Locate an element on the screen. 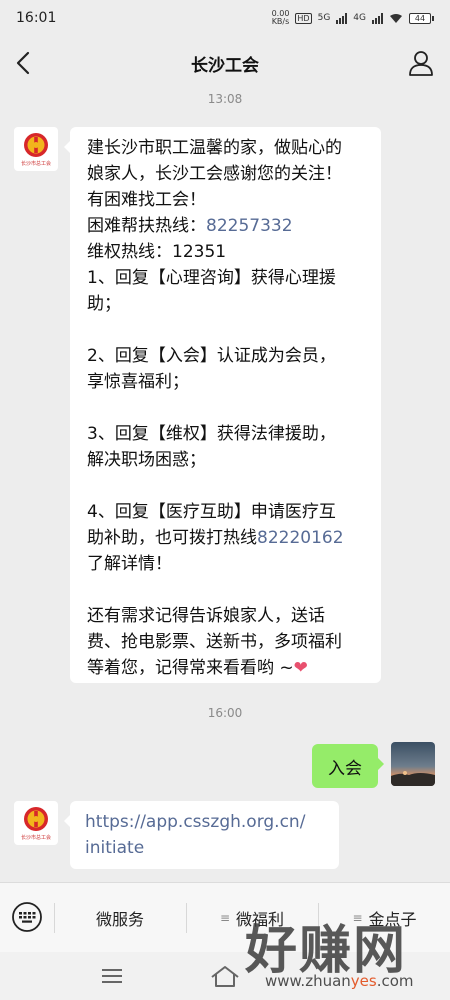 The height and width of the screenshot is (1000, 450). timestamp-label: 13:08 is located at coordinates (225, 99).